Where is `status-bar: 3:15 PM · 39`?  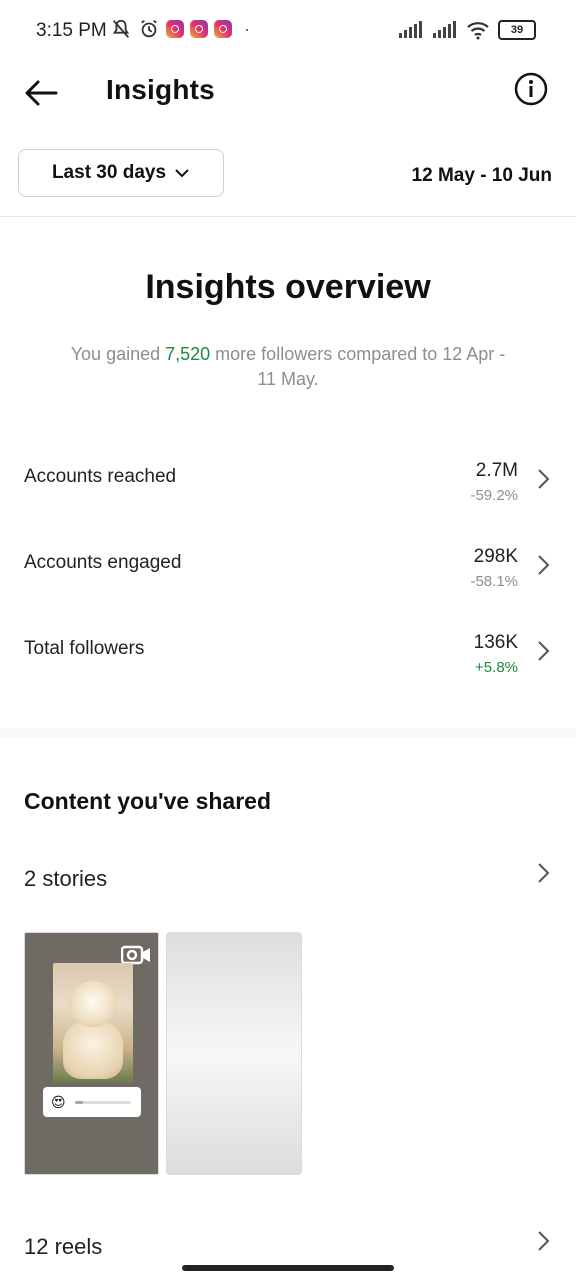 status-bar: 3:15 PM · 39 is located at coordinates (288, 32).